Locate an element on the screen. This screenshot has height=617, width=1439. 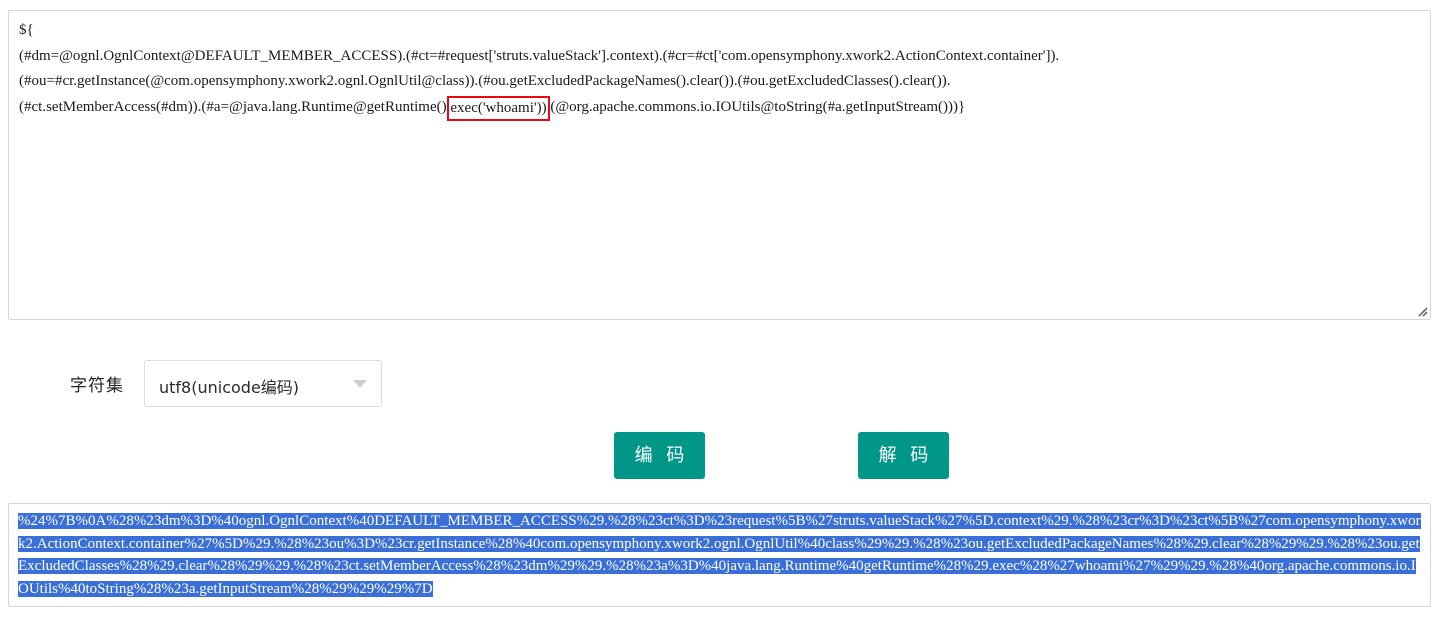
resize-grip-icon is located at coordinates (1421, 310).